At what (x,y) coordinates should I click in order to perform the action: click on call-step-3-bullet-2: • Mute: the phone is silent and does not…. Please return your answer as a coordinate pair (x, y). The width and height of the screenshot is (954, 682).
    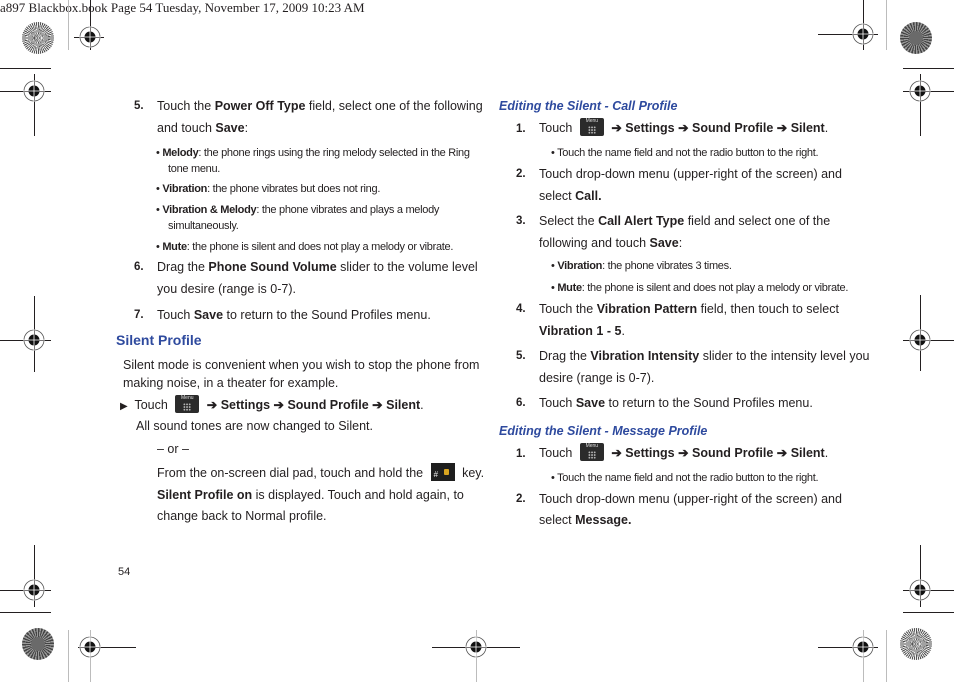
    Looking at the image, I should click on (700, 288).